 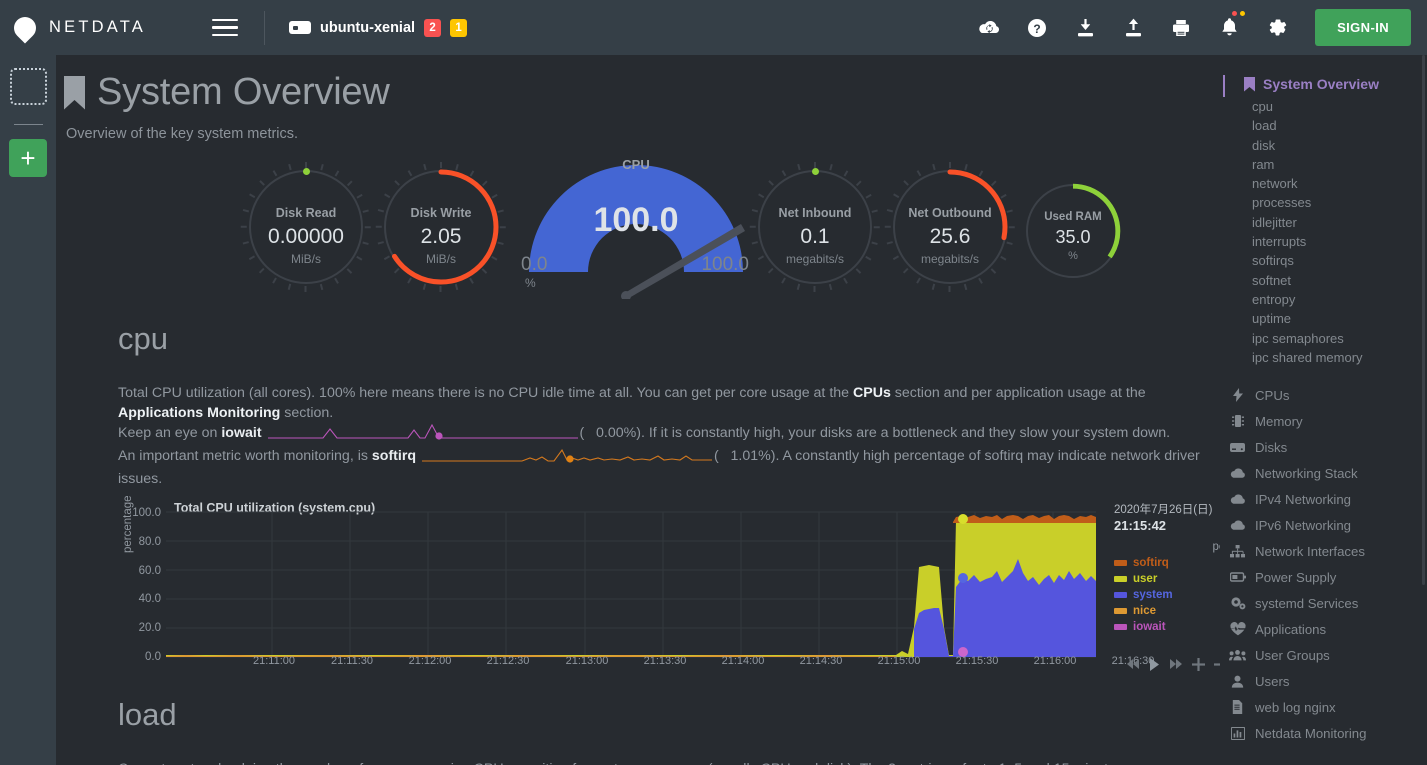 I want to click on sidebar-item-softnet: softnet, so click(x=1323, y=280).